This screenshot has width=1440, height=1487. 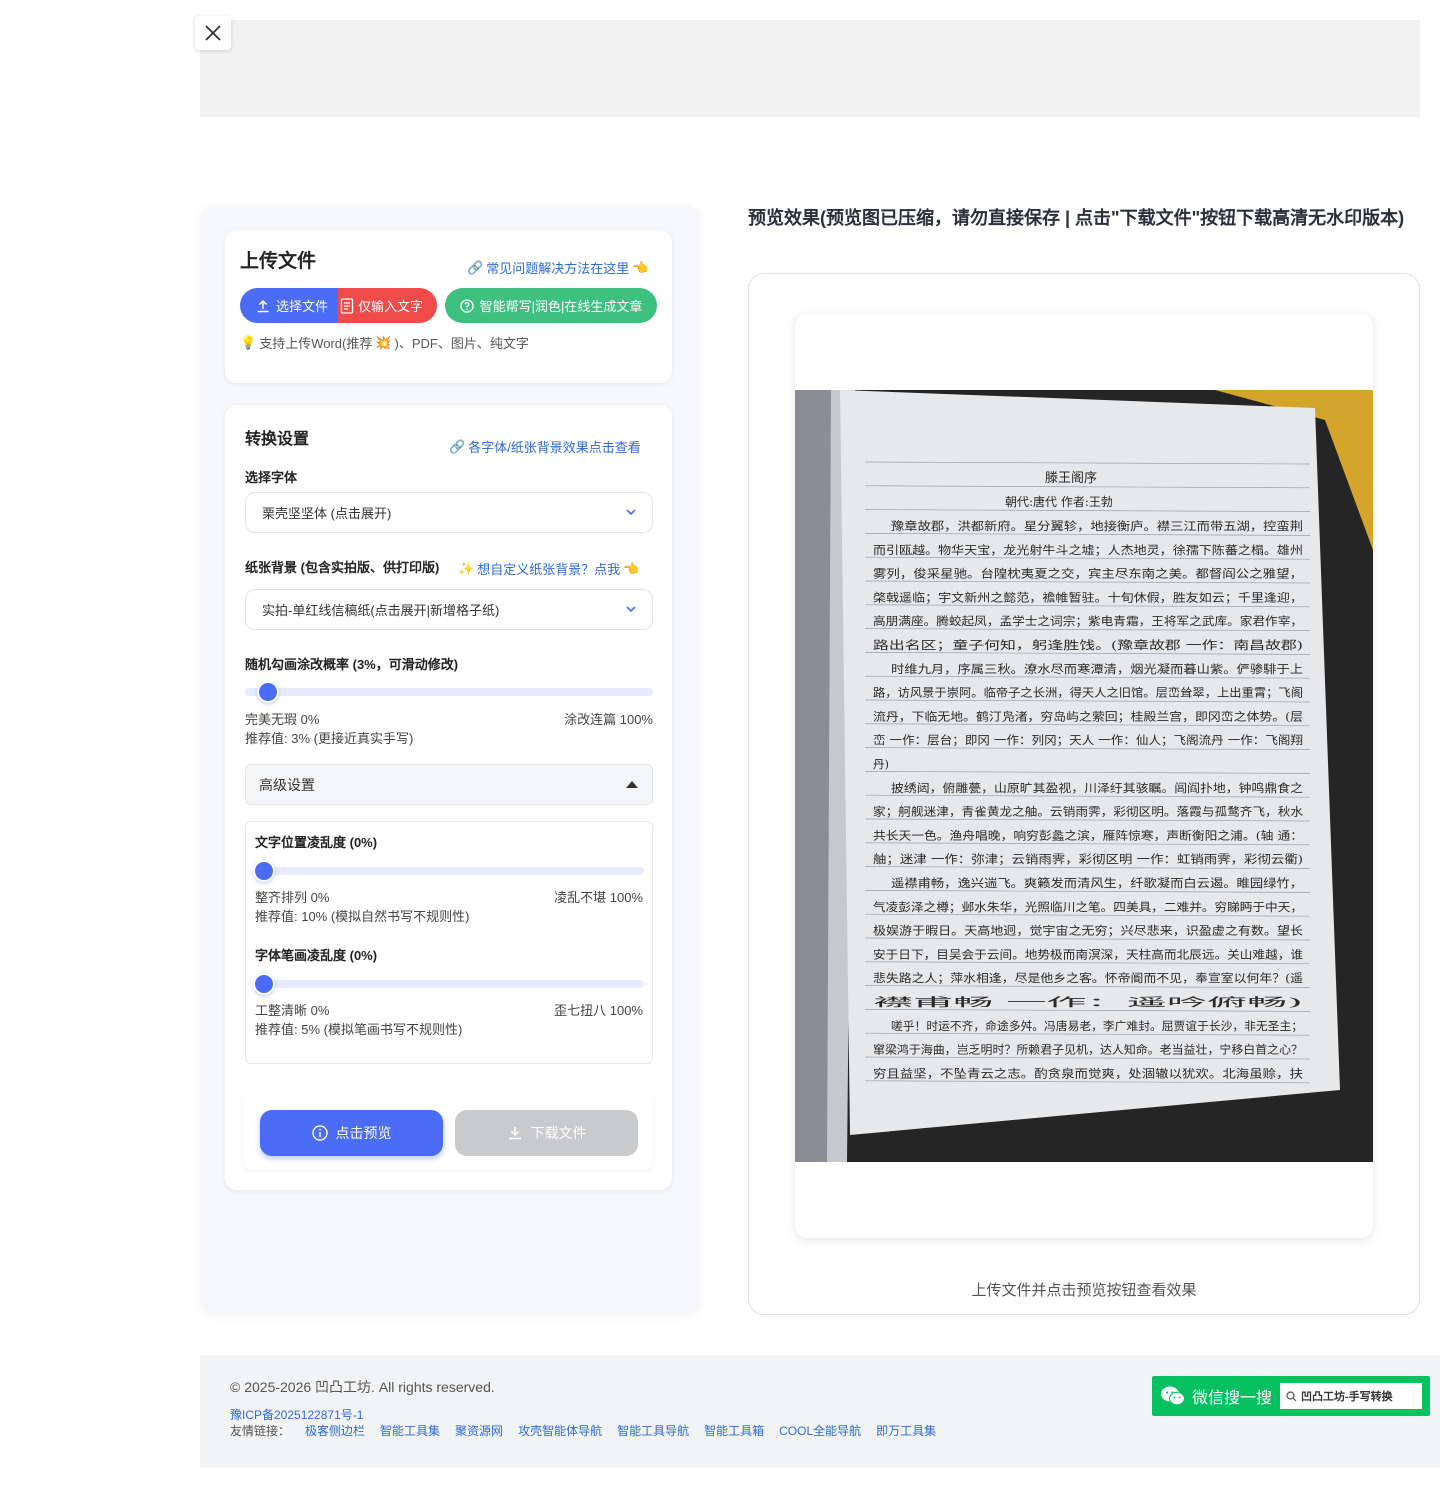 I want to click on scribble-label: 随机勾画涂改概率 (3%，可滑动修改), so click(x=352, y=664).